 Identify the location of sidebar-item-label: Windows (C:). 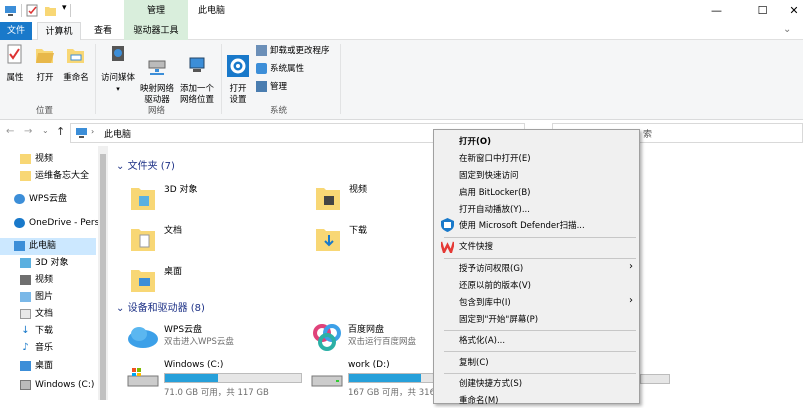
(65, 385).